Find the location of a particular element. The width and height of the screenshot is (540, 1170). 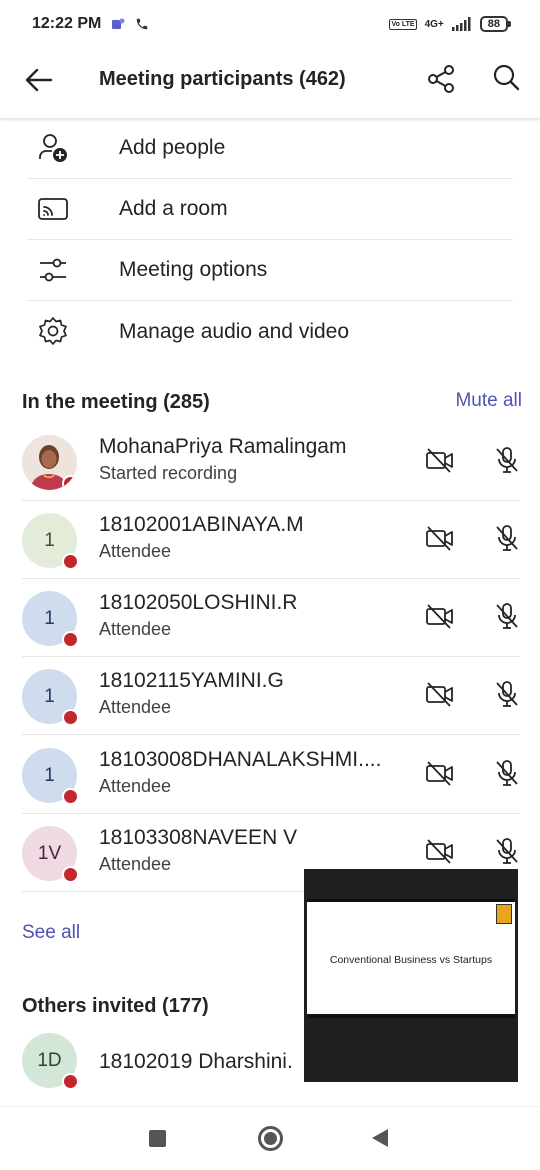

participant-name: 18102019 Dharshini. is located at coordinates (196, 1061).